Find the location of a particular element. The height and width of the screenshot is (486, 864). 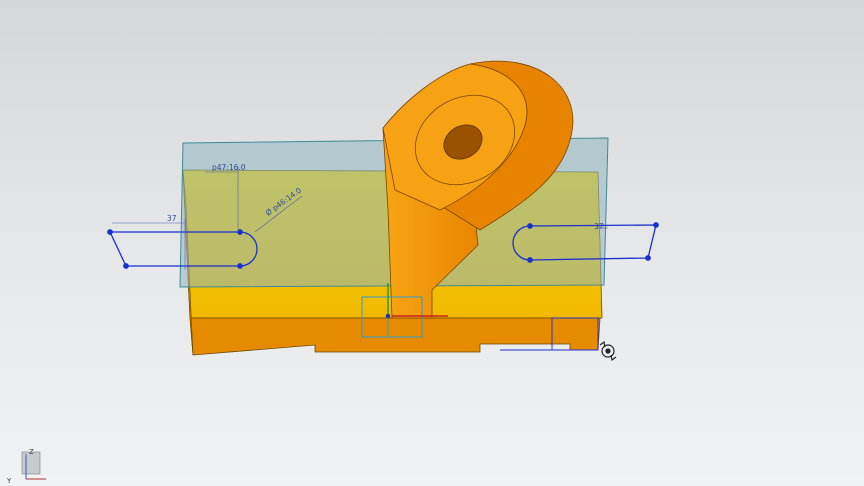

triad-z-label: Z is located at coordinates (31, 452).